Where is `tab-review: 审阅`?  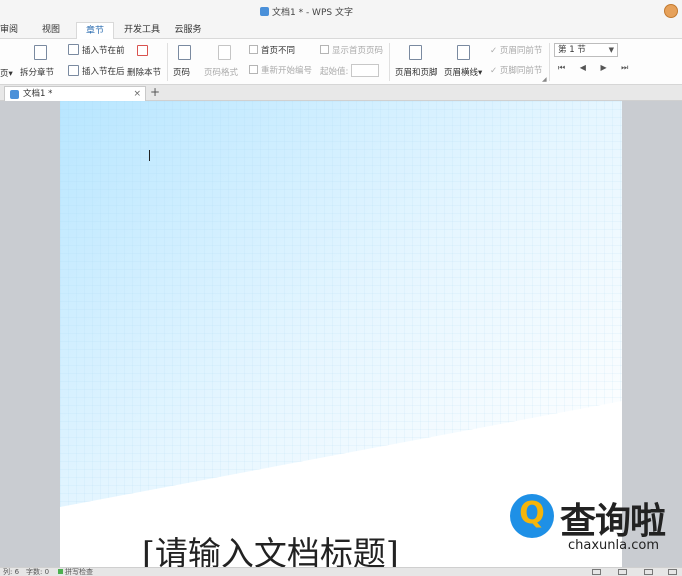
tab-review: 审阅 is located at coordinates (12, 30).